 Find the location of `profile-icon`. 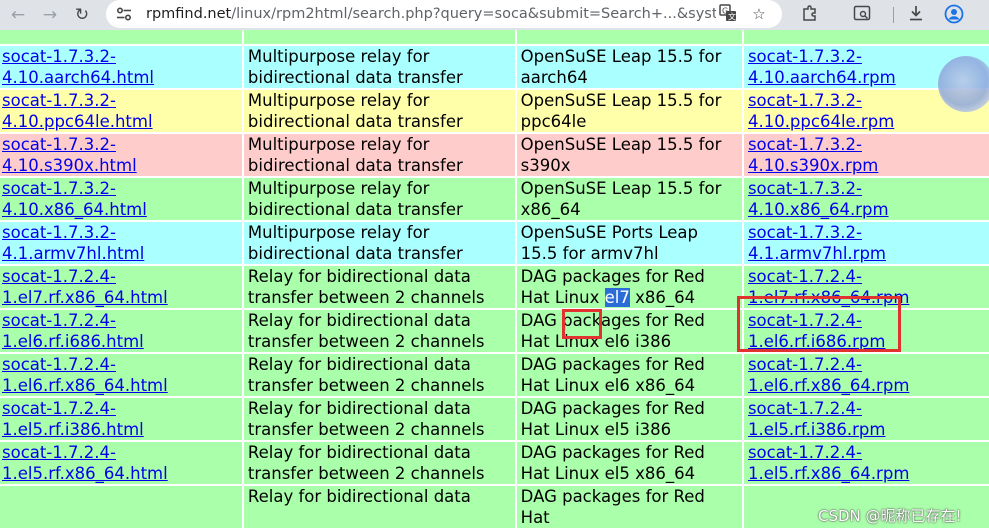

profile-icon is located at coordinates (954, 15).